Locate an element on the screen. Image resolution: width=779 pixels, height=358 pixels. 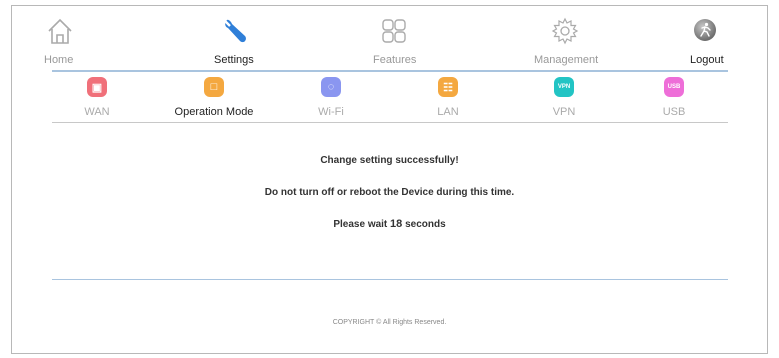
grid-icon is located at coordinates (394, 32).